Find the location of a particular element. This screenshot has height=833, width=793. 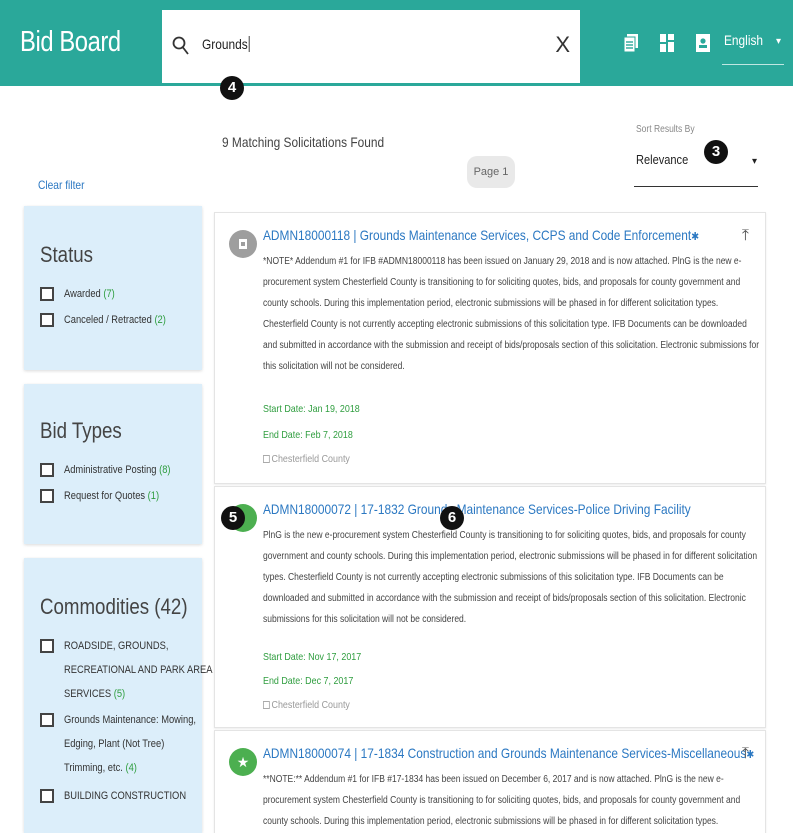

clear-search-button: X is located at coordinates (562, 45).